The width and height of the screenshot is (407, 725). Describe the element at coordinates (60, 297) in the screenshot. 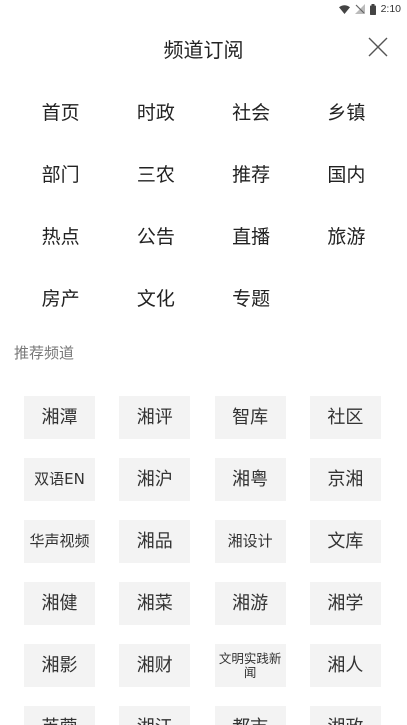

I see `channel-item: 房产` at that location.